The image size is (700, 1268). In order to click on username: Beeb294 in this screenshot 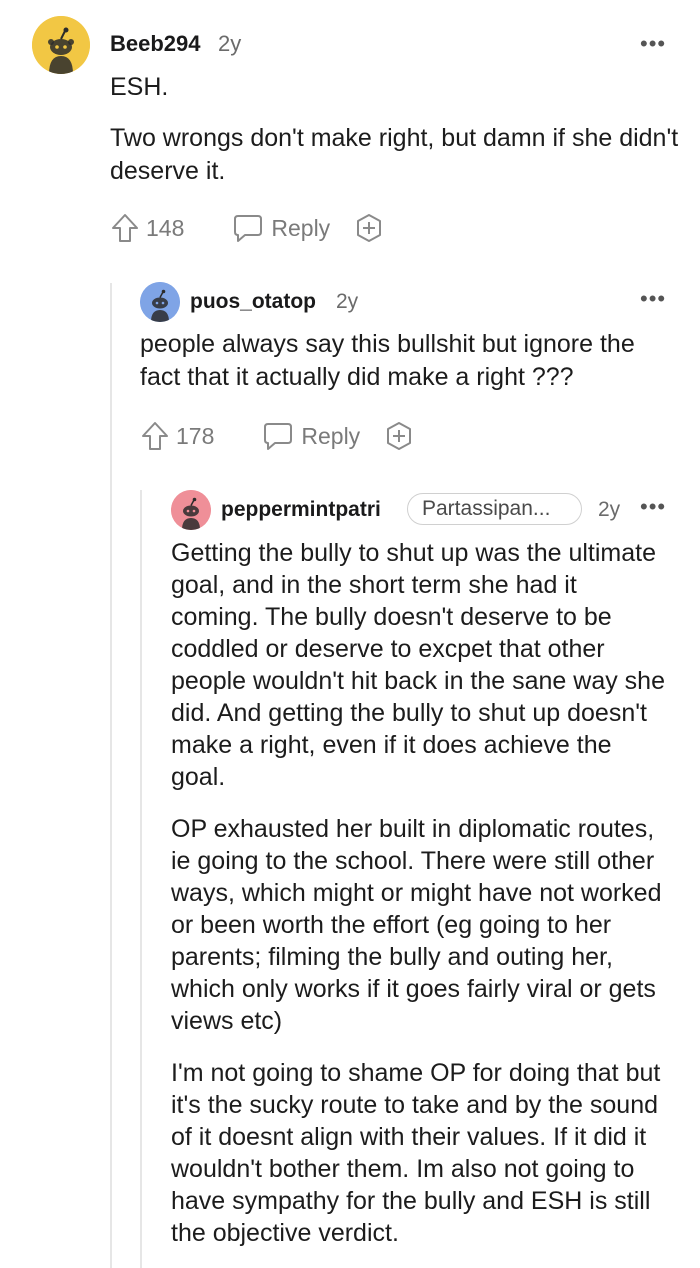, I will do `click(155, 44)`.